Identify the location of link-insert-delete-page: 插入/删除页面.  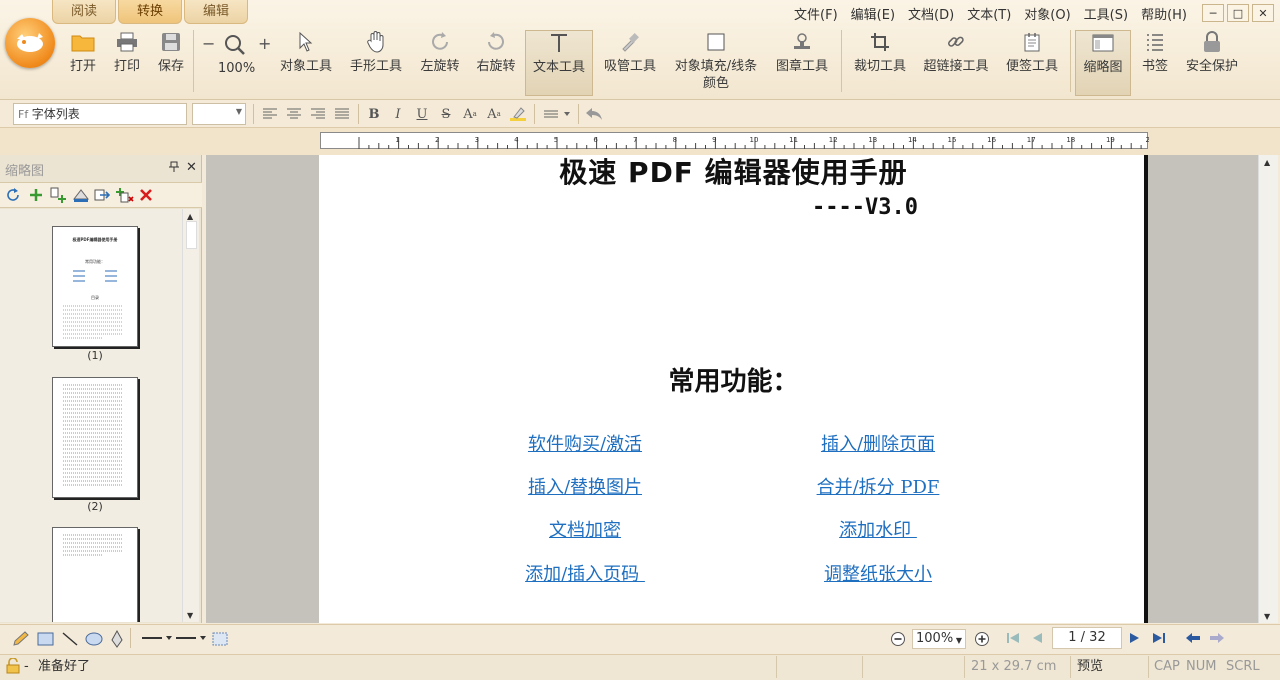
(878, 443).